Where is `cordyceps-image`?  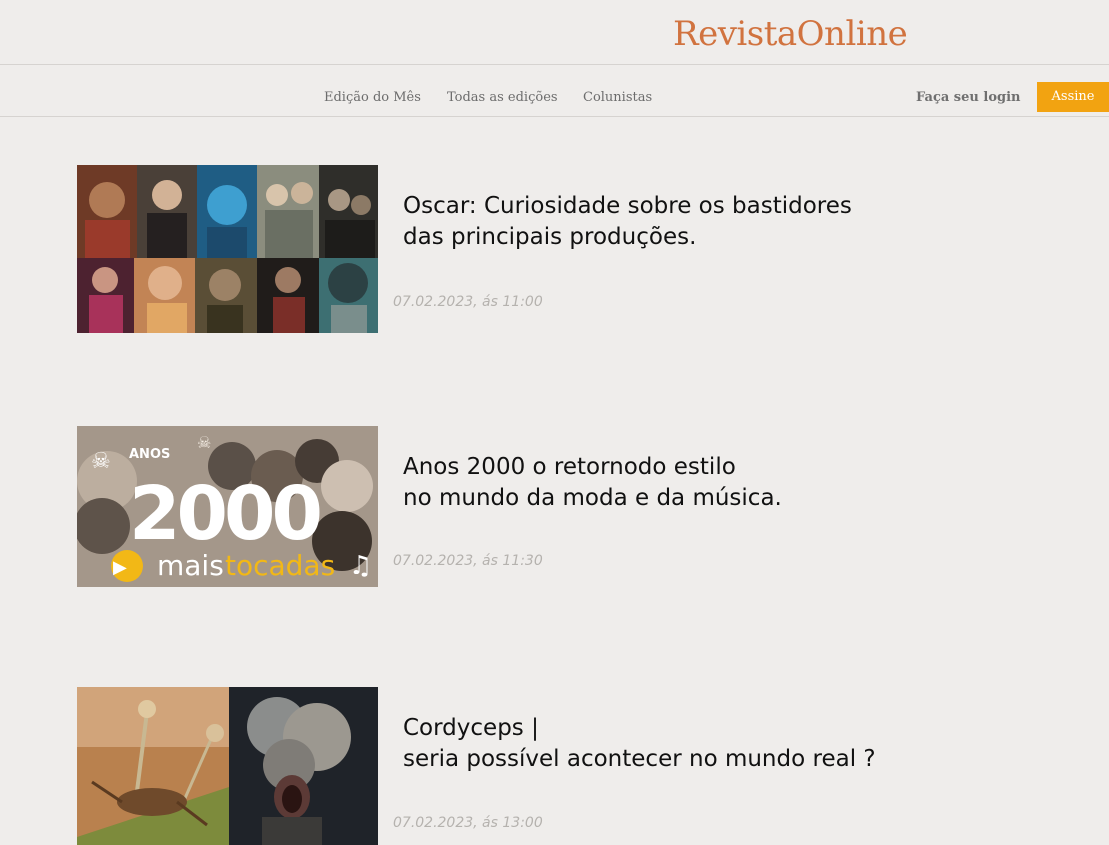
cordyceps-image is located at coordinates (227, 766).